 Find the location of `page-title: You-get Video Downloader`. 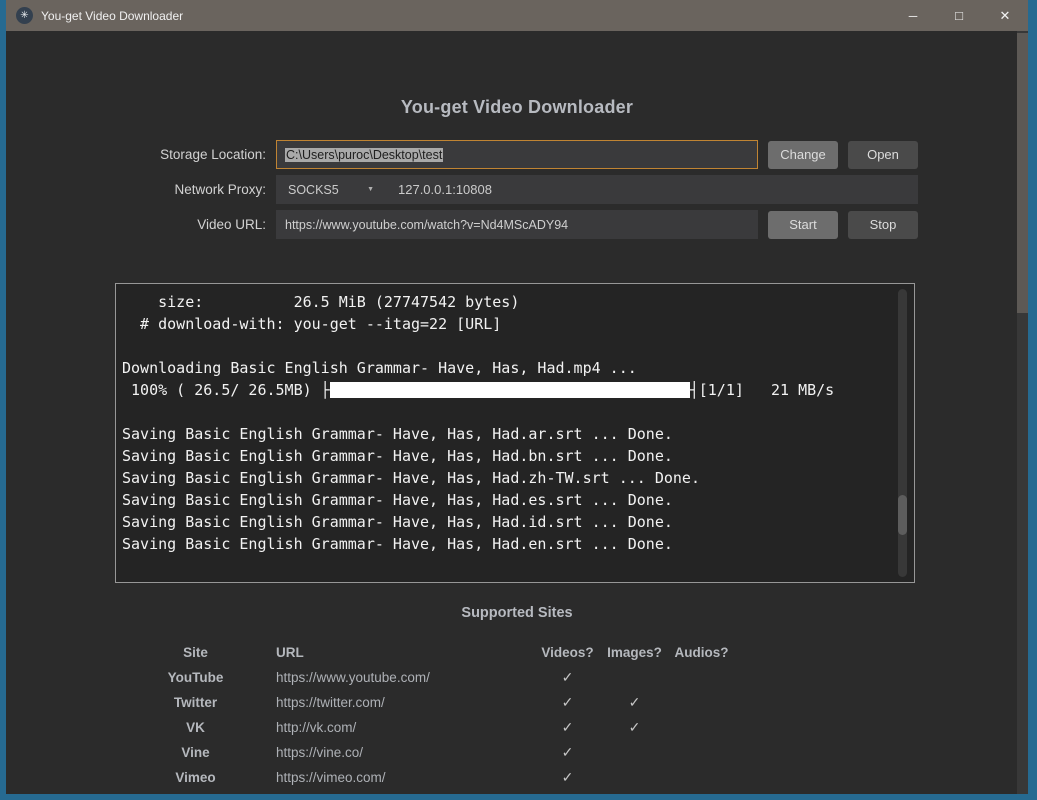

page-title: You-get Video Downloader is located at coordinates (517, 107).